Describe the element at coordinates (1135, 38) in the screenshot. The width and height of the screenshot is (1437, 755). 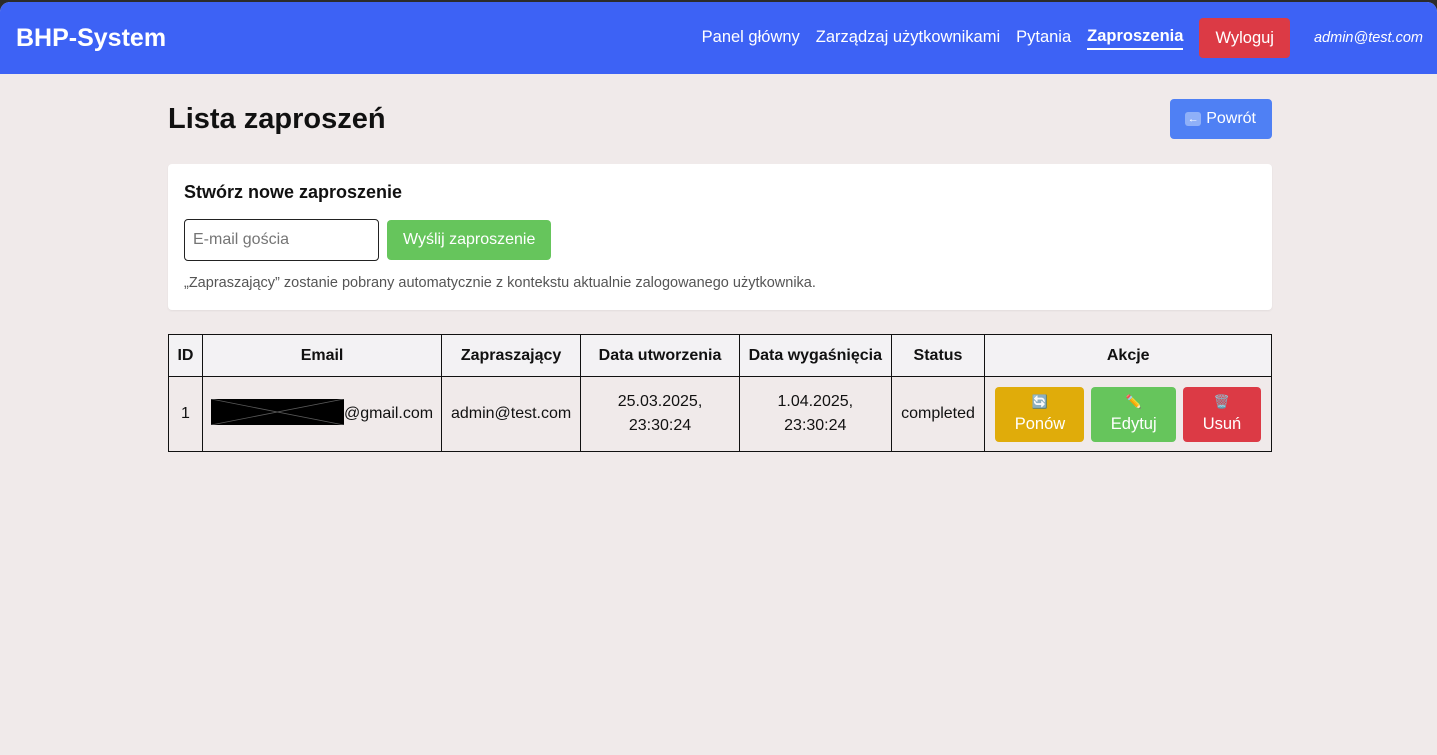
I see `nav-link-invitations: Zaproszenia` at that location.